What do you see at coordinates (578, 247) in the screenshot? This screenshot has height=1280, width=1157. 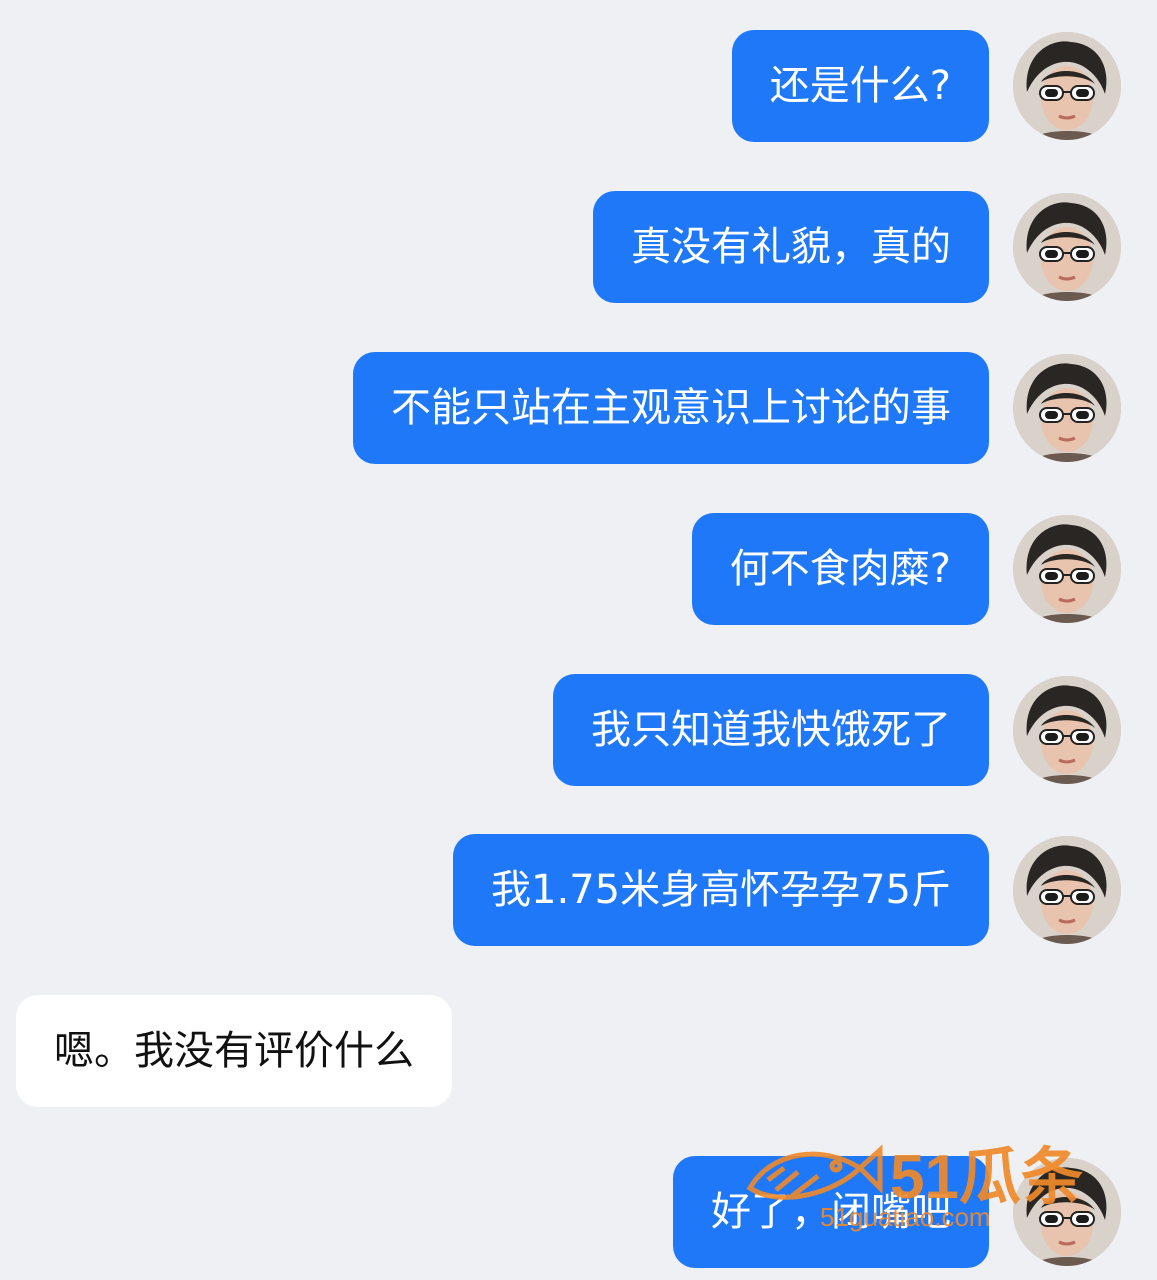 I see `message-row: 真没有礼貌，真的` at bounding box center [578, 247].